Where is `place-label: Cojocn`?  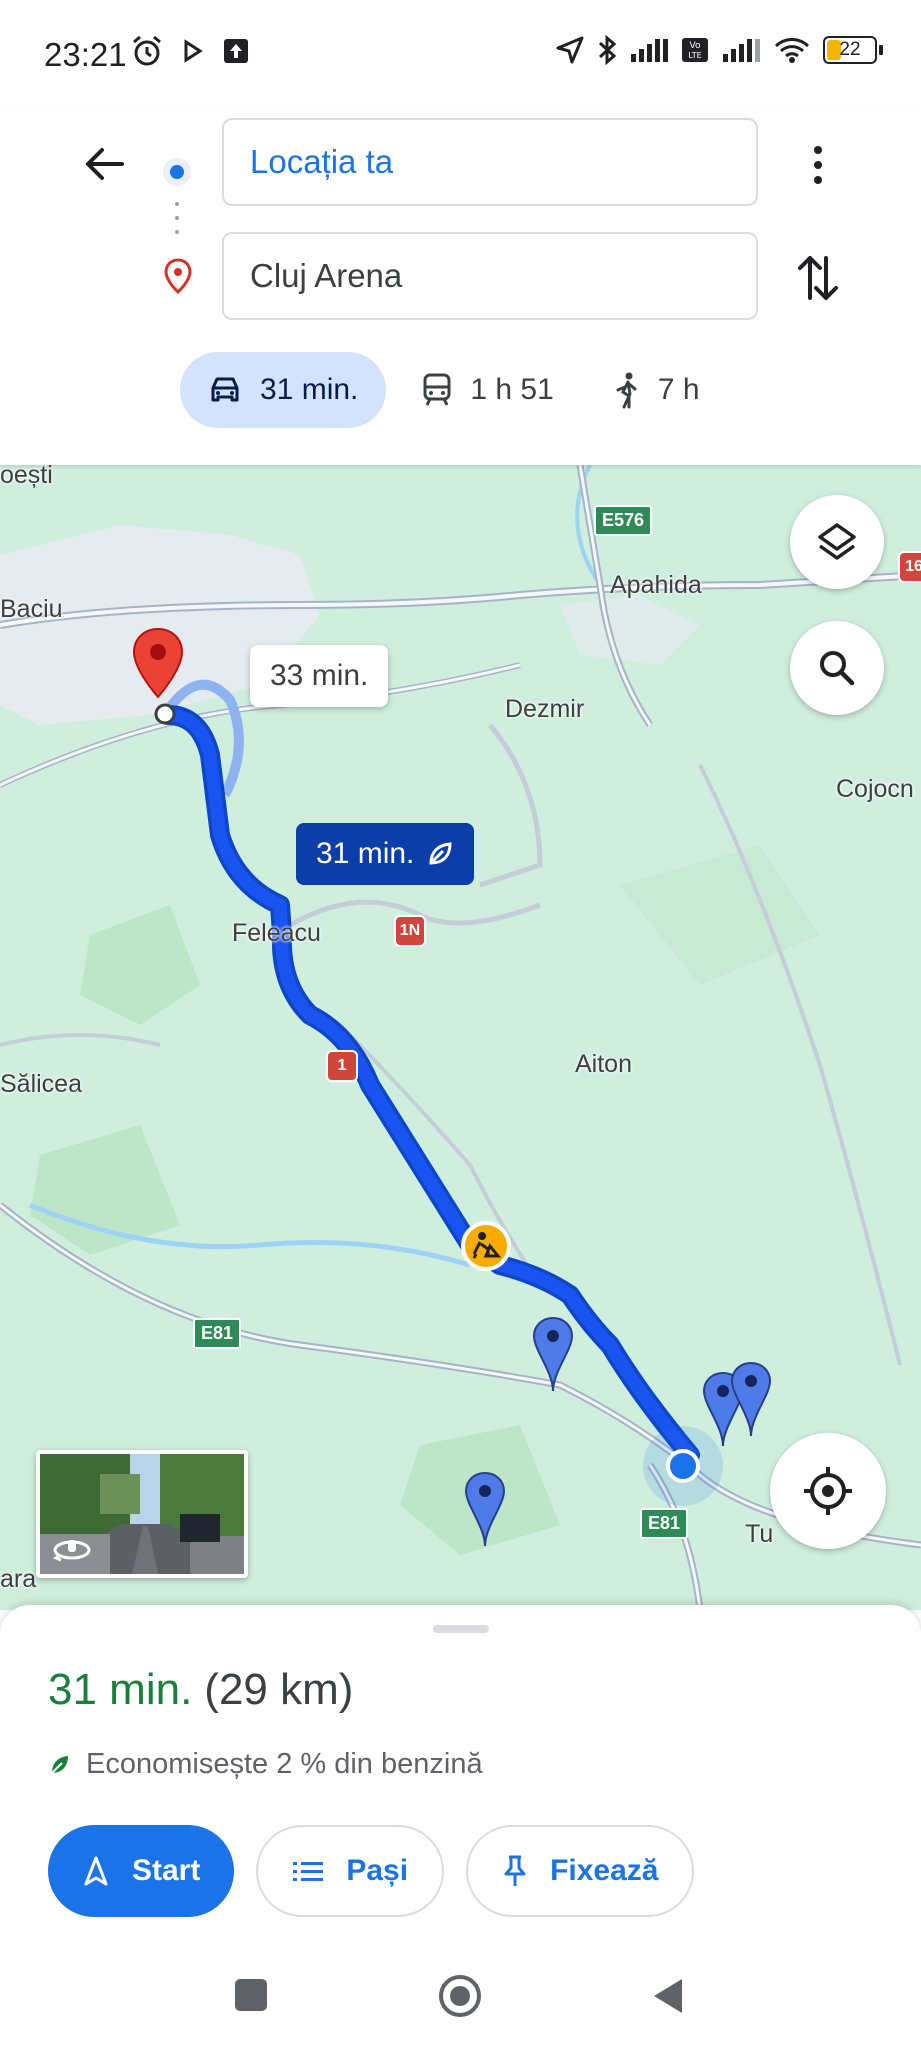 place-label: Cojocn is located at coordinates (875, 789).